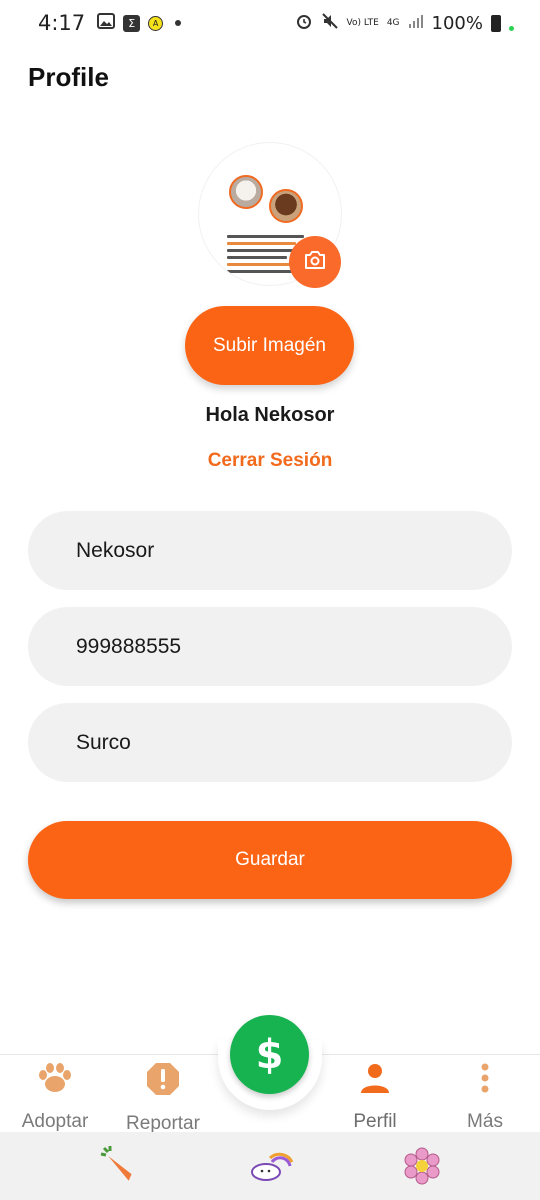 Image resolution: width=540 pixels, height=1200 pixels. Describe the element at coordinates (270, 23) in the screenshot. I see `status-bar: 4:17 Σ A Vo) LTE 4G 100%` at that location.